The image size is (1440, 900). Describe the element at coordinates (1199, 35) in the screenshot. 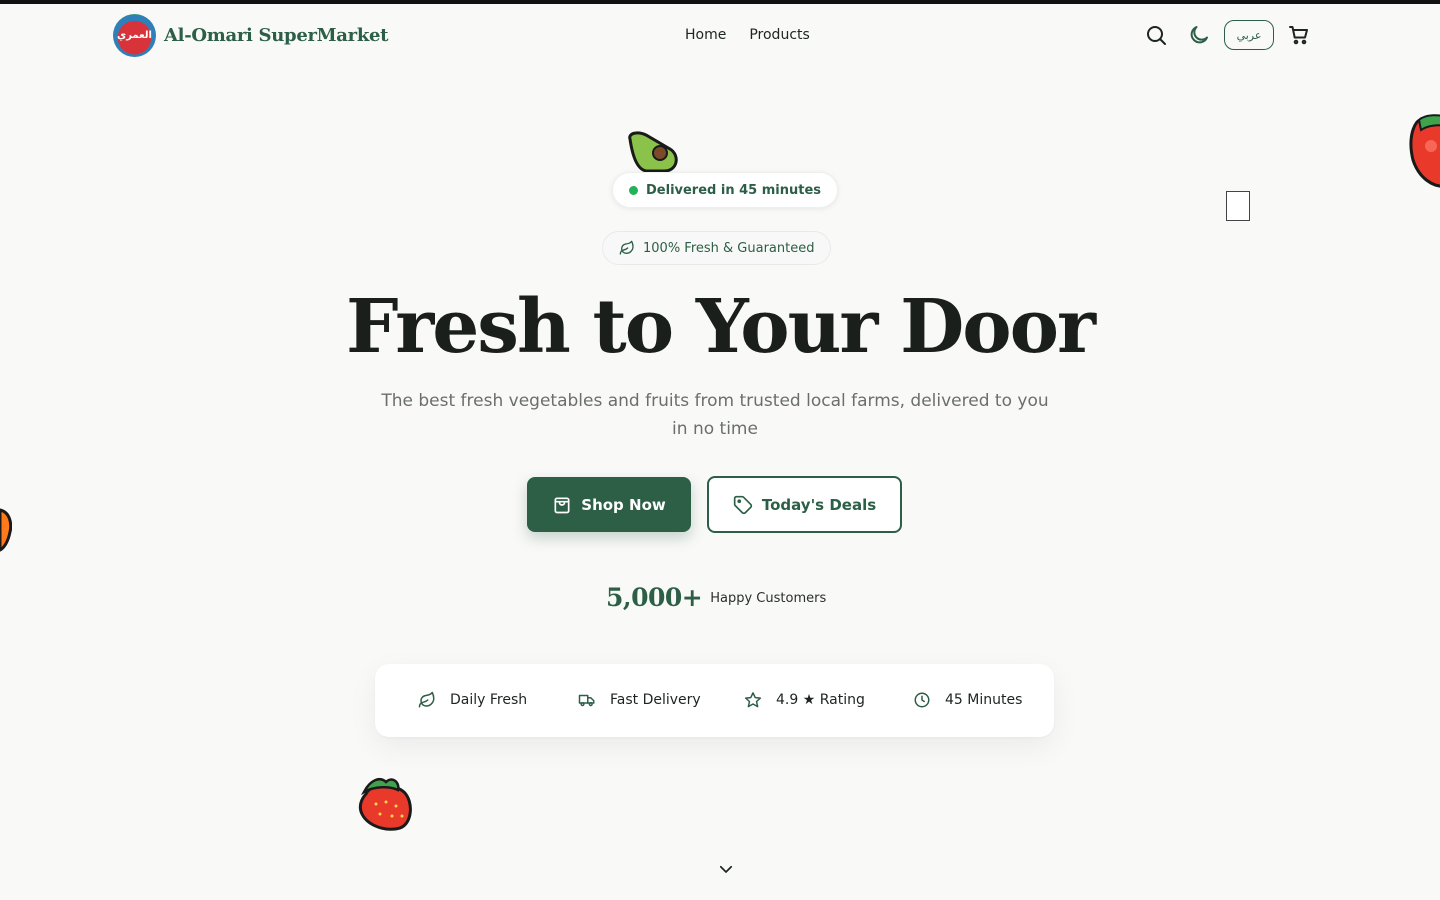

I see `moon-icon` at that location.